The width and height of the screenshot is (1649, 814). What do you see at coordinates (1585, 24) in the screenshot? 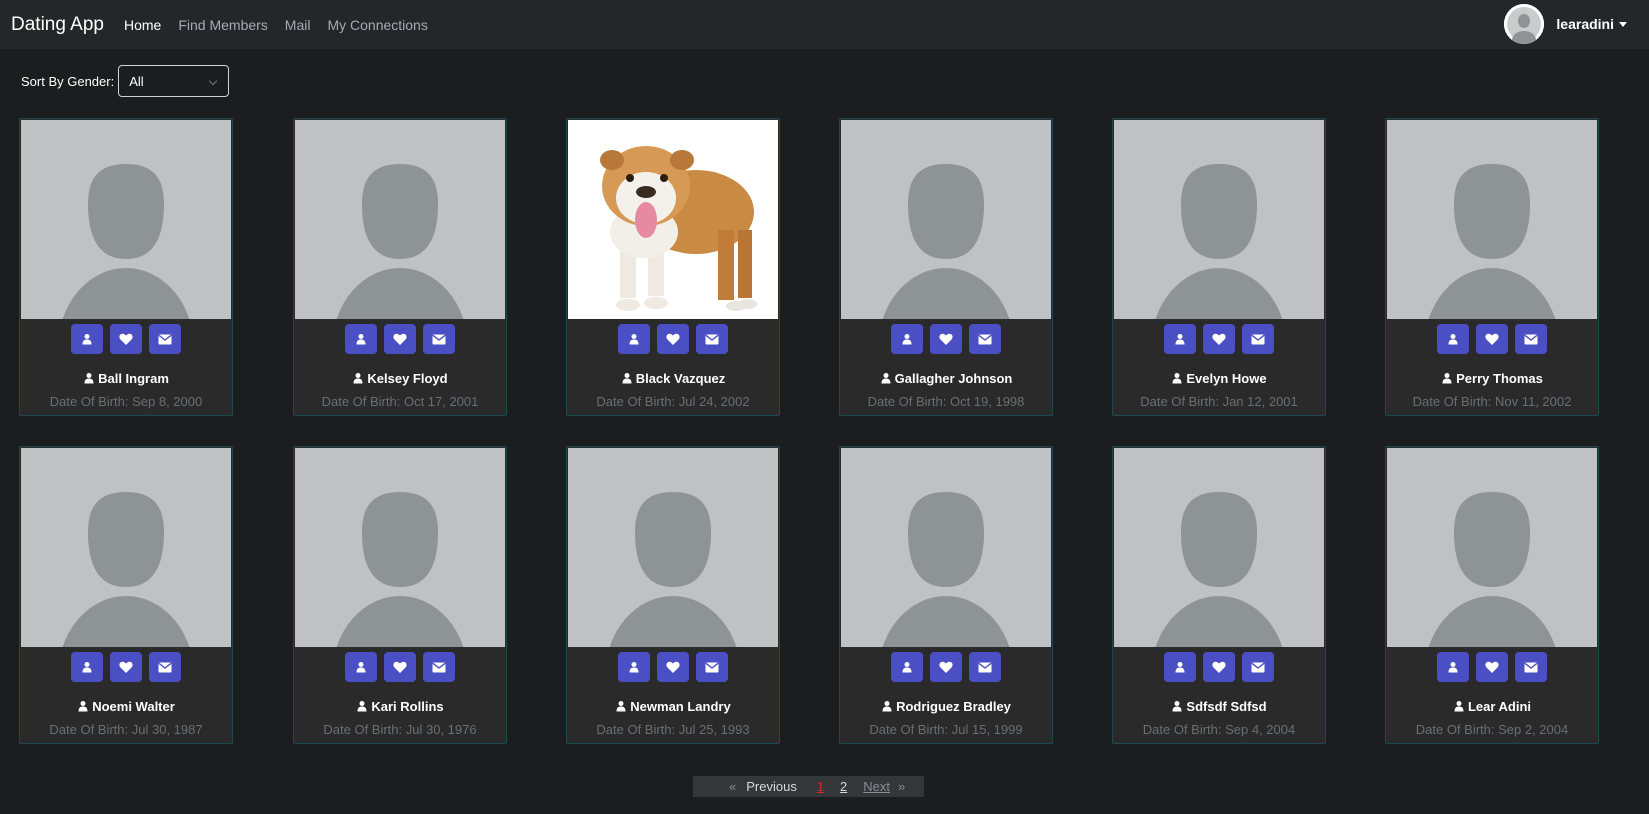
I see `username-dropdown: learadini` at bounding box center [1585, 24].